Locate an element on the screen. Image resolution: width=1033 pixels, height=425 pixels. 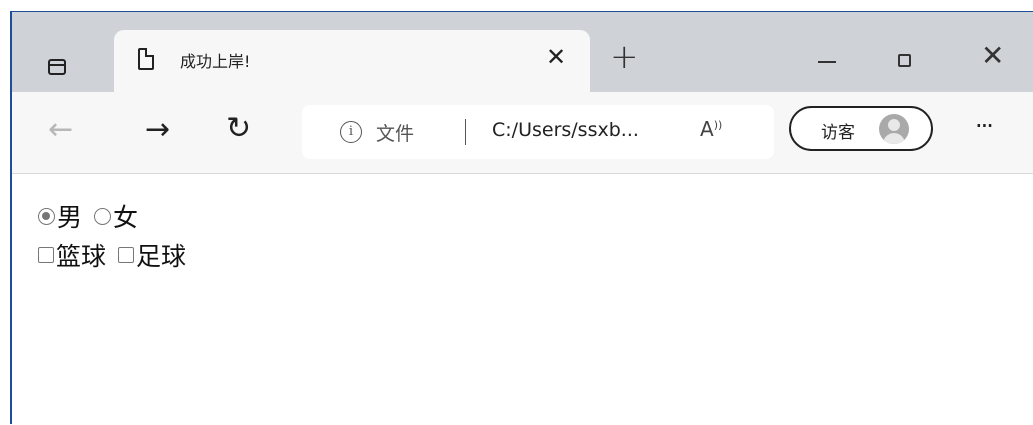
profile-label: 访客 is located at coordinates (838, 133).